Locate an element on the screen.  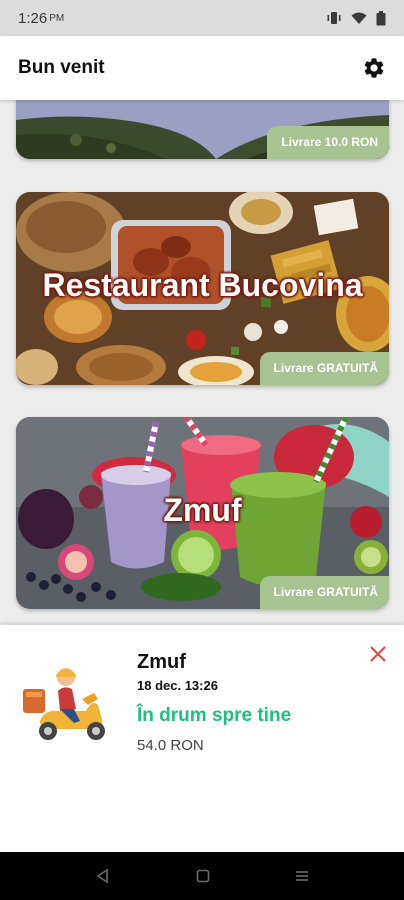
restaurant-name: Restaurant Bucovina is located at coordinates (202, 285).